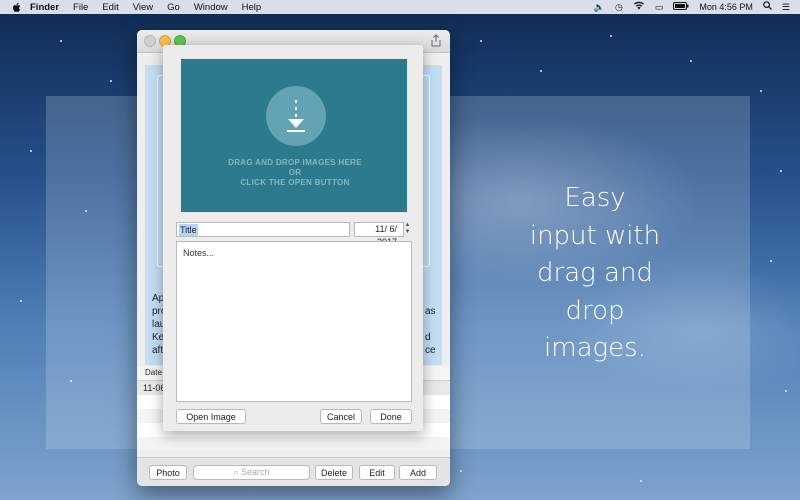 This screenshot has height=500, width=800. Describe the element at coordinates (341, 416) in the screenshot. I see `cancel-button: Cancel` at that location.